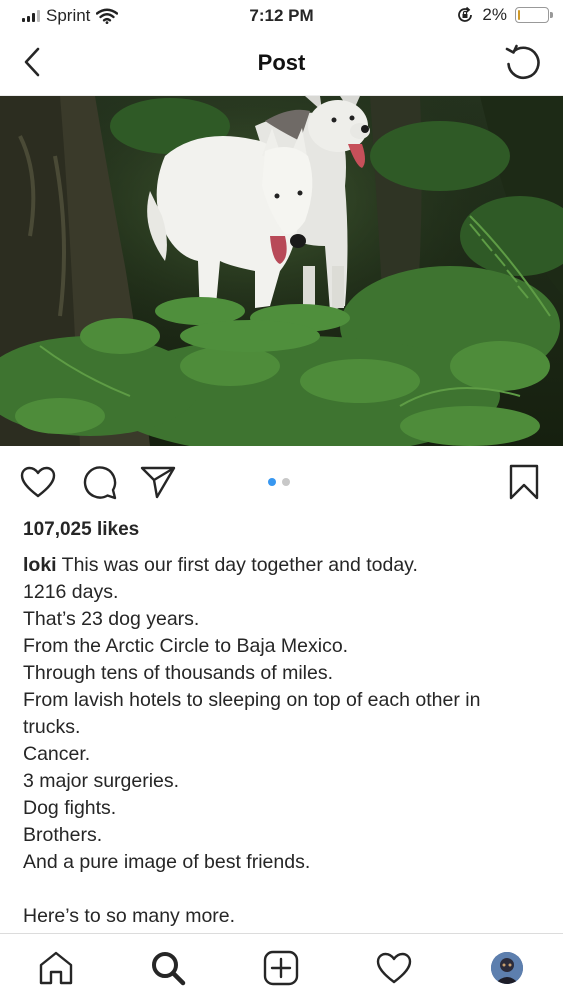 The height and width of the screenshot is (1001, 563). I want to click on battery-percent: 2%, so click(494, 14).